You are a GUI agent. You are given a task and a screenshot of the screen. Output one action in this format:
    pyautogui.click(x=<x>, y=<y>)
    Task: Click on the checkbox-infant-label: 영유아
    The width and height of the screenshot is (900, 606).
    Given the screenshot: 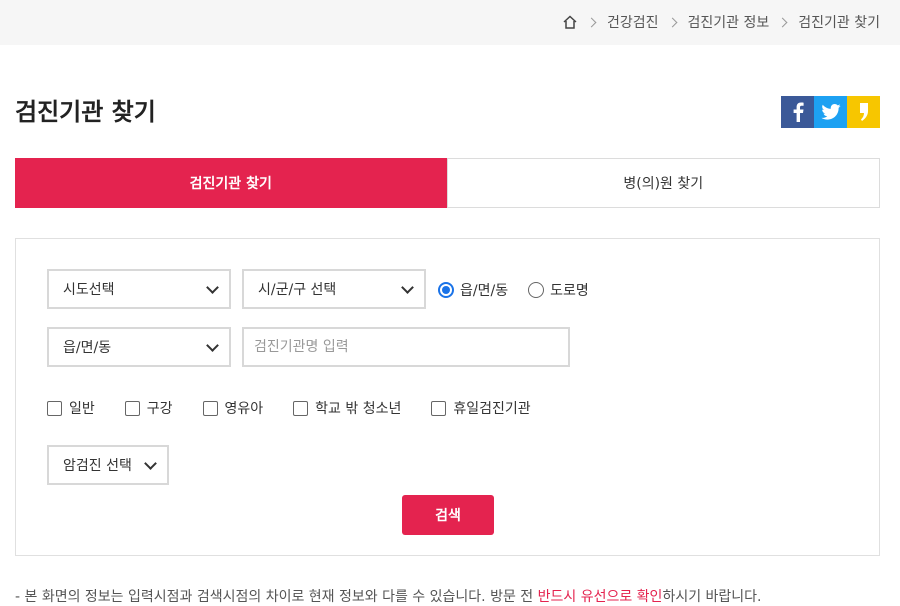 What is the action you would take?
    pyautogui.click(x=244, y=408)
    